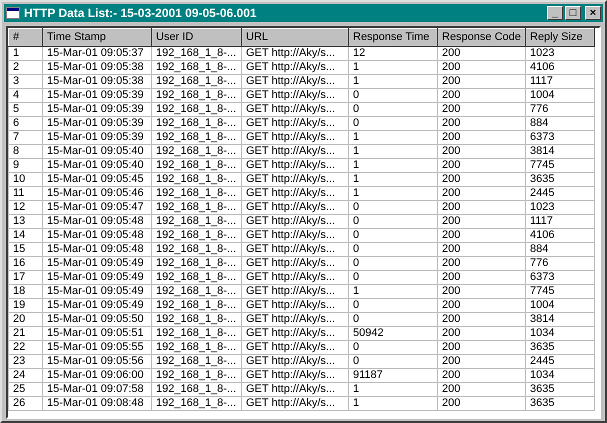 This screenshot has height=423, width=607. Describe the element at coordinates (560, 123) in the screenshot. I see `table-cell: 884` at that location.